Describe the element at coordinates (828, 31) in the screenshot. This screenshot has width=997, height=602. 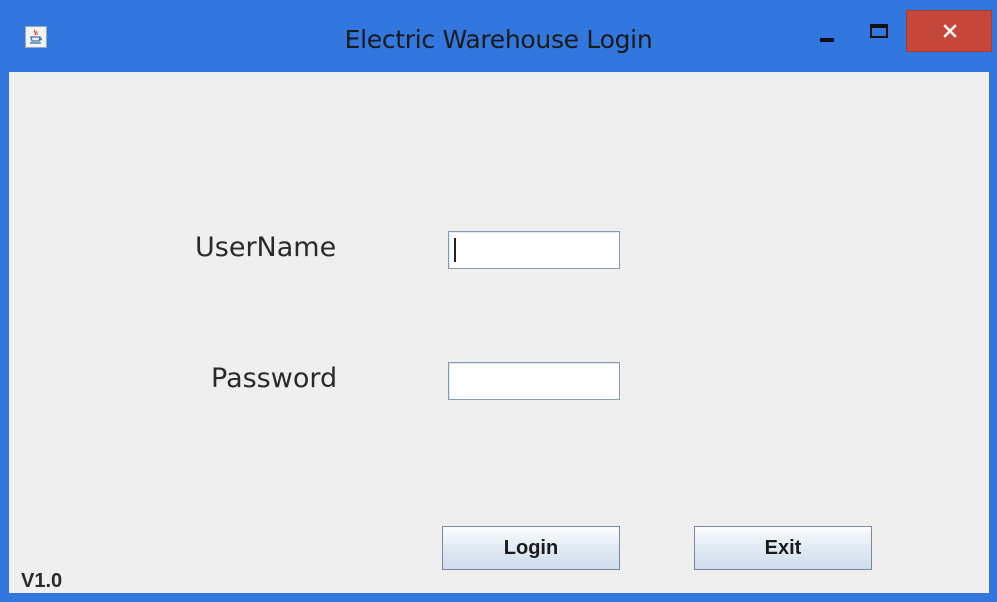
I see `minimize-button` at that location.